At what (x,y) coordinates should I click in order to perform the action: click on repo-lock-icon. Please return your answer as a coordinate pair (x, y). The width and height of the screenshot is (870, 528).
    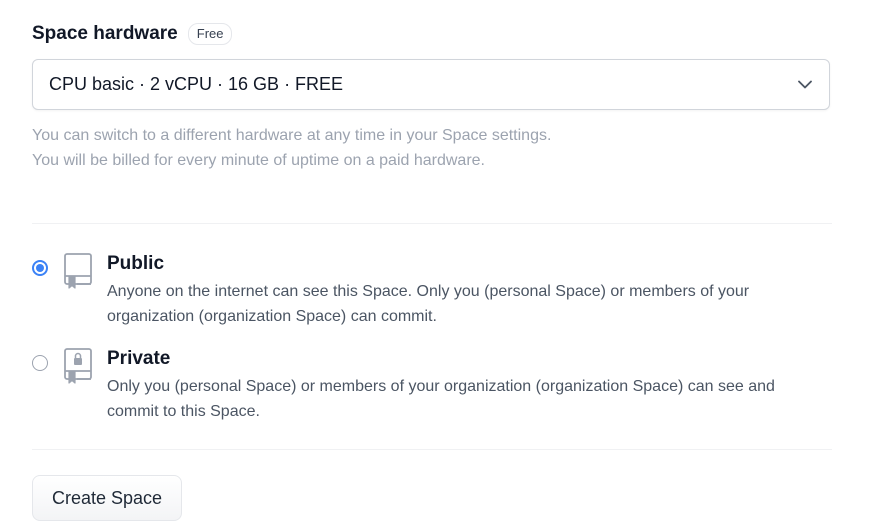
    Looking at the image, I should click on (78, 367).